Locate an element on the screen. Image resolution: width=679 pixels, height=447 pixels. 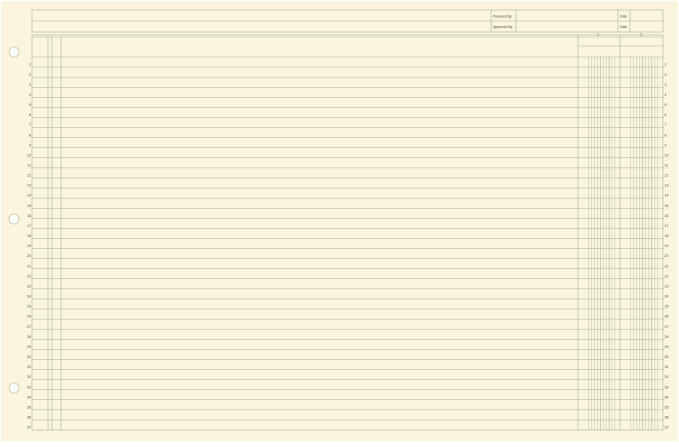
punch-hole-middle is located at coordinates (14, 219).